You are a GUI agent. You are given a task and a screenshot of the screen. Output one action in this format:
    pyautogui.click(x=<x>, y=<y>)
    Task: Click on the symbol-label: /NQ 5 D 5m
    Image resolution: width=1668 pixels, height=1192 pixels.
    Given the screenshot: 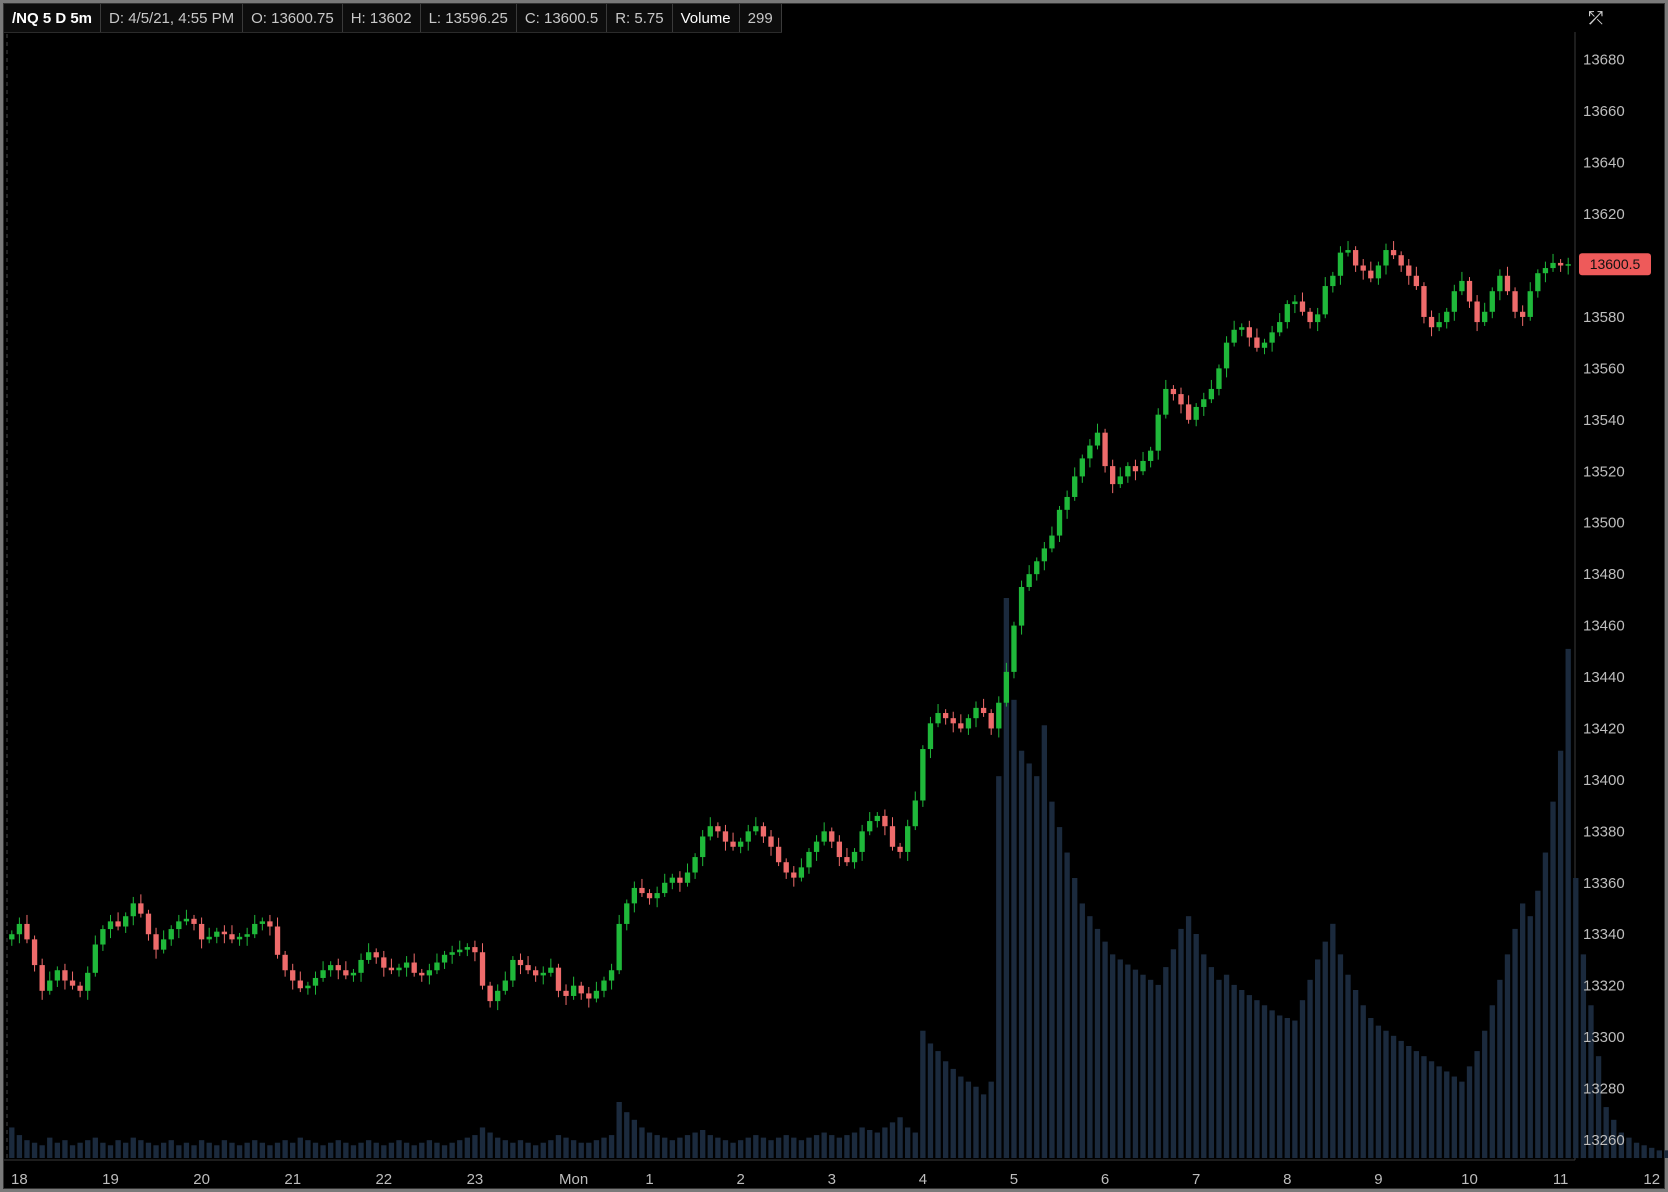 What is the action you would take?
    pyautogui.click(x=53, y=18)
    